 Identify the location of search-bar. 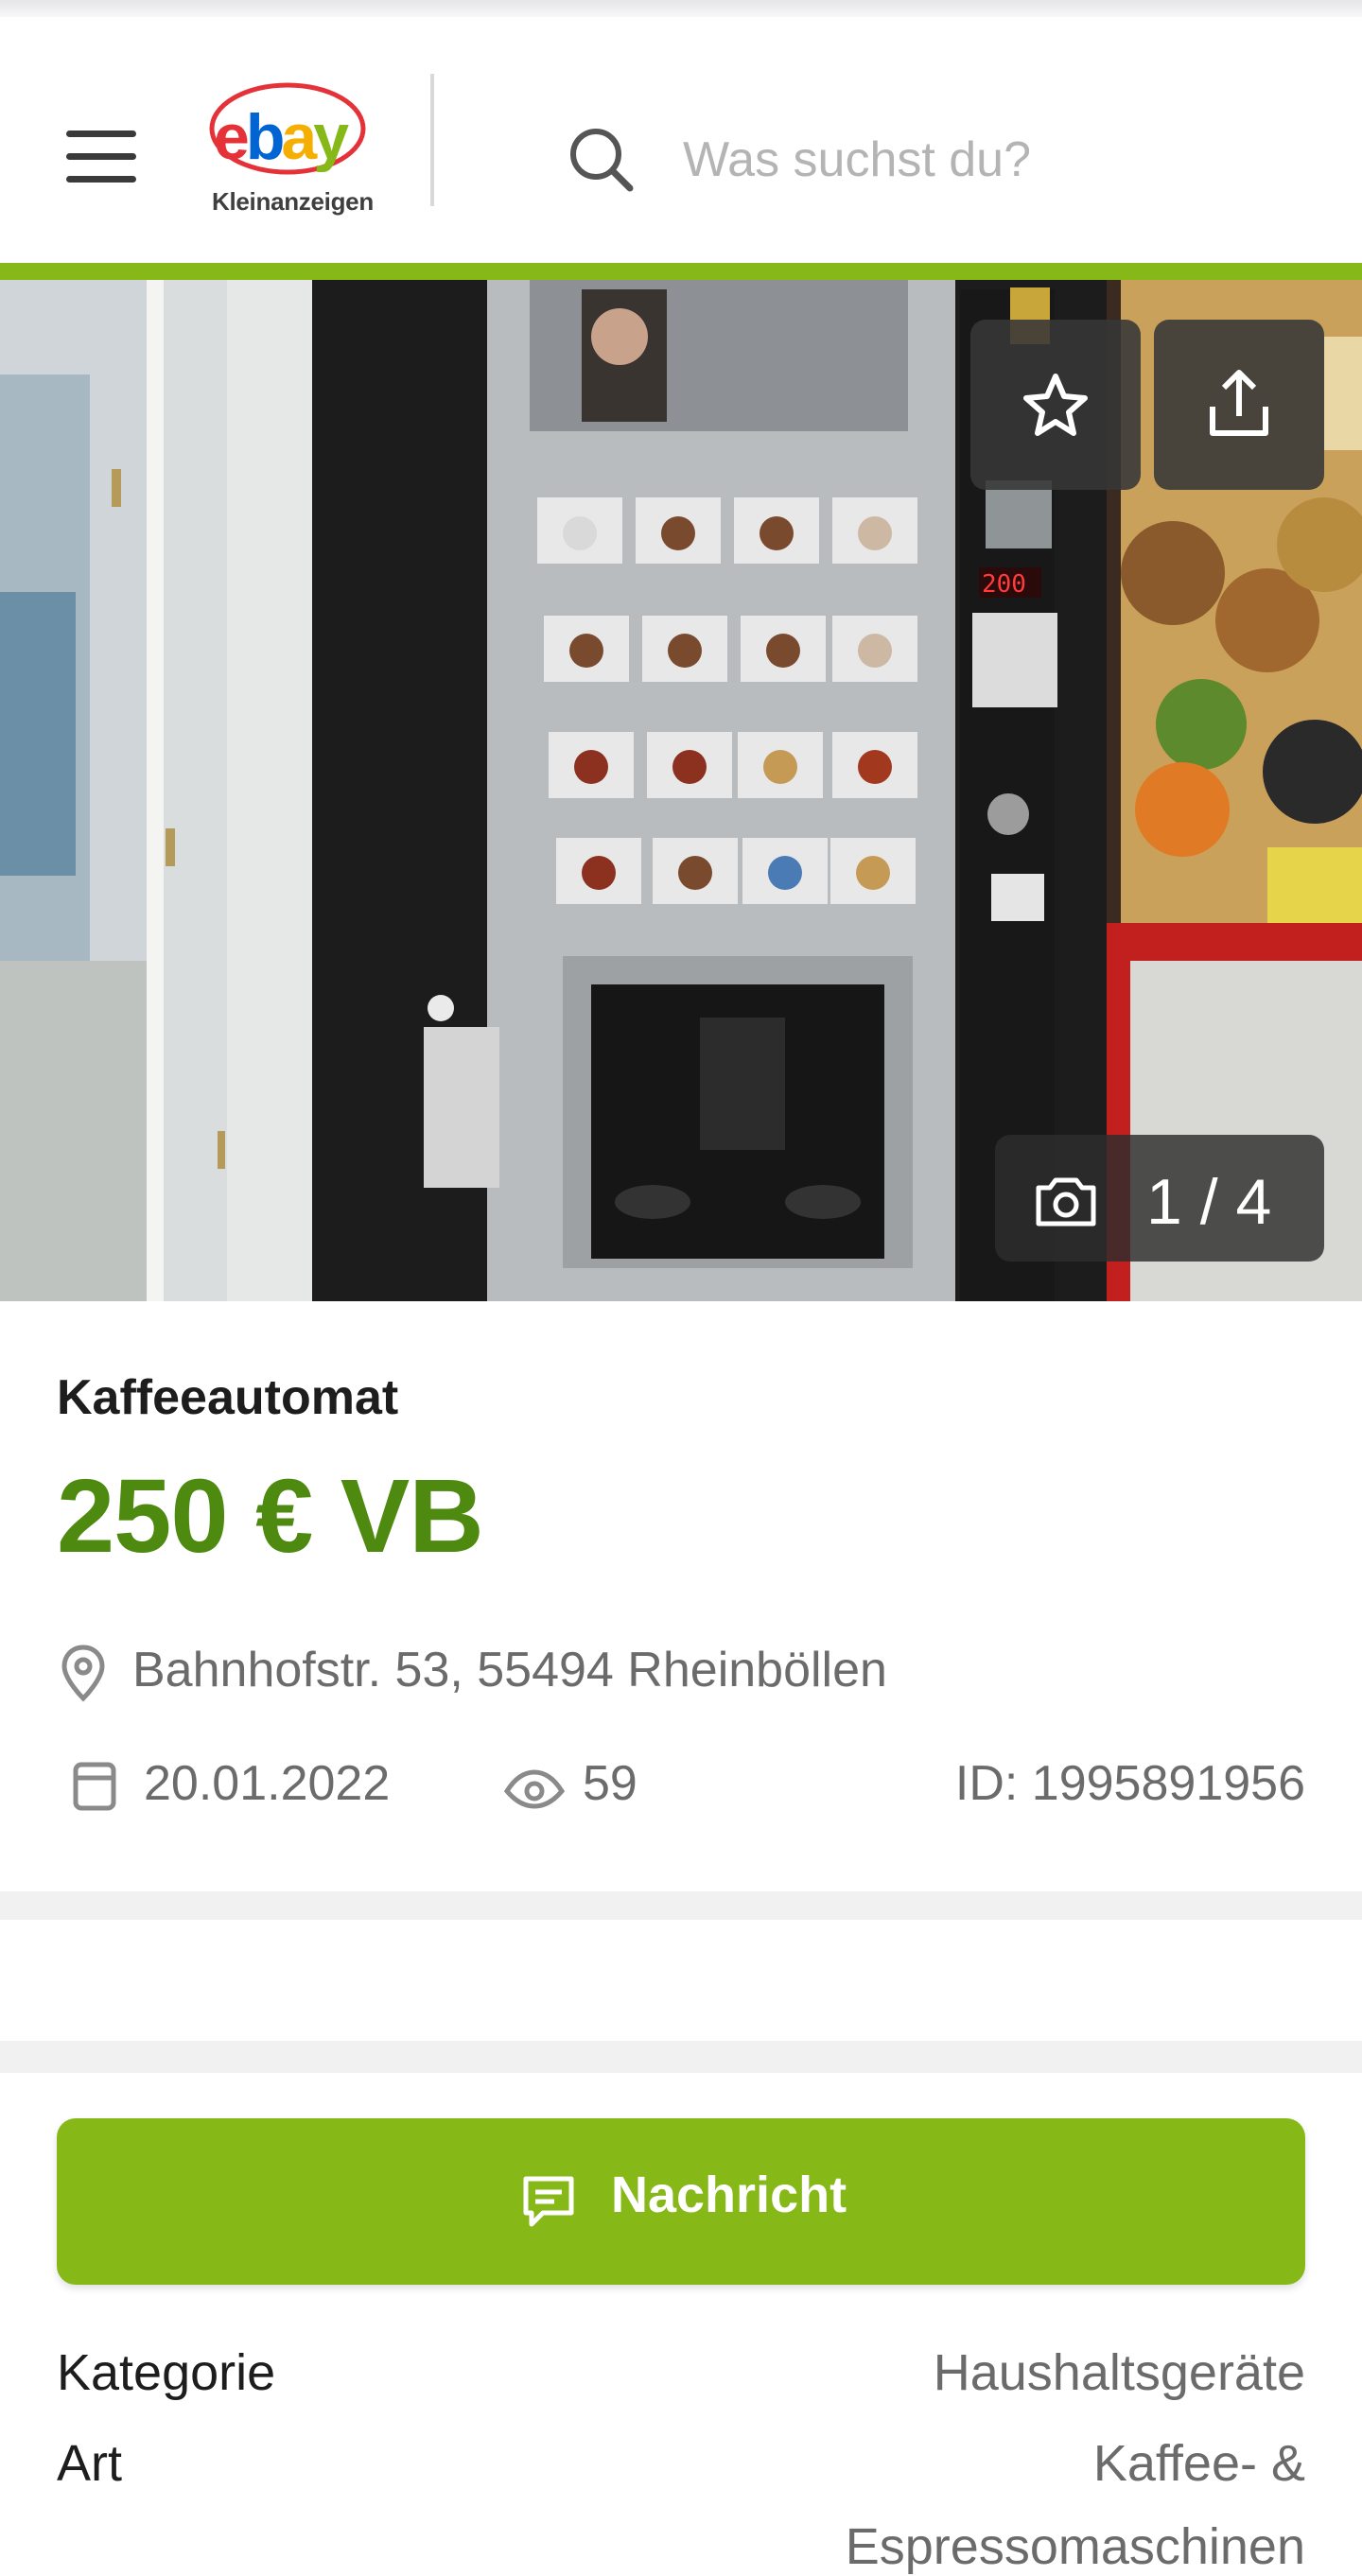
(946, 159).